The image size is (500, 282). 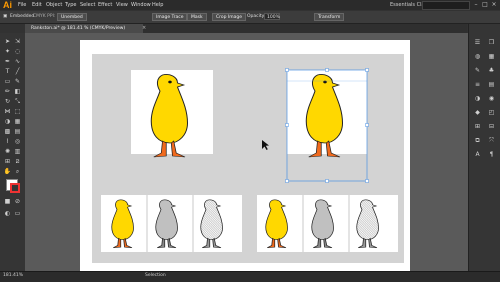 What do you see at coordinates (155, 275) in the screenshot?
I see `status-mode: Selection` at bounding box center [155, 275].